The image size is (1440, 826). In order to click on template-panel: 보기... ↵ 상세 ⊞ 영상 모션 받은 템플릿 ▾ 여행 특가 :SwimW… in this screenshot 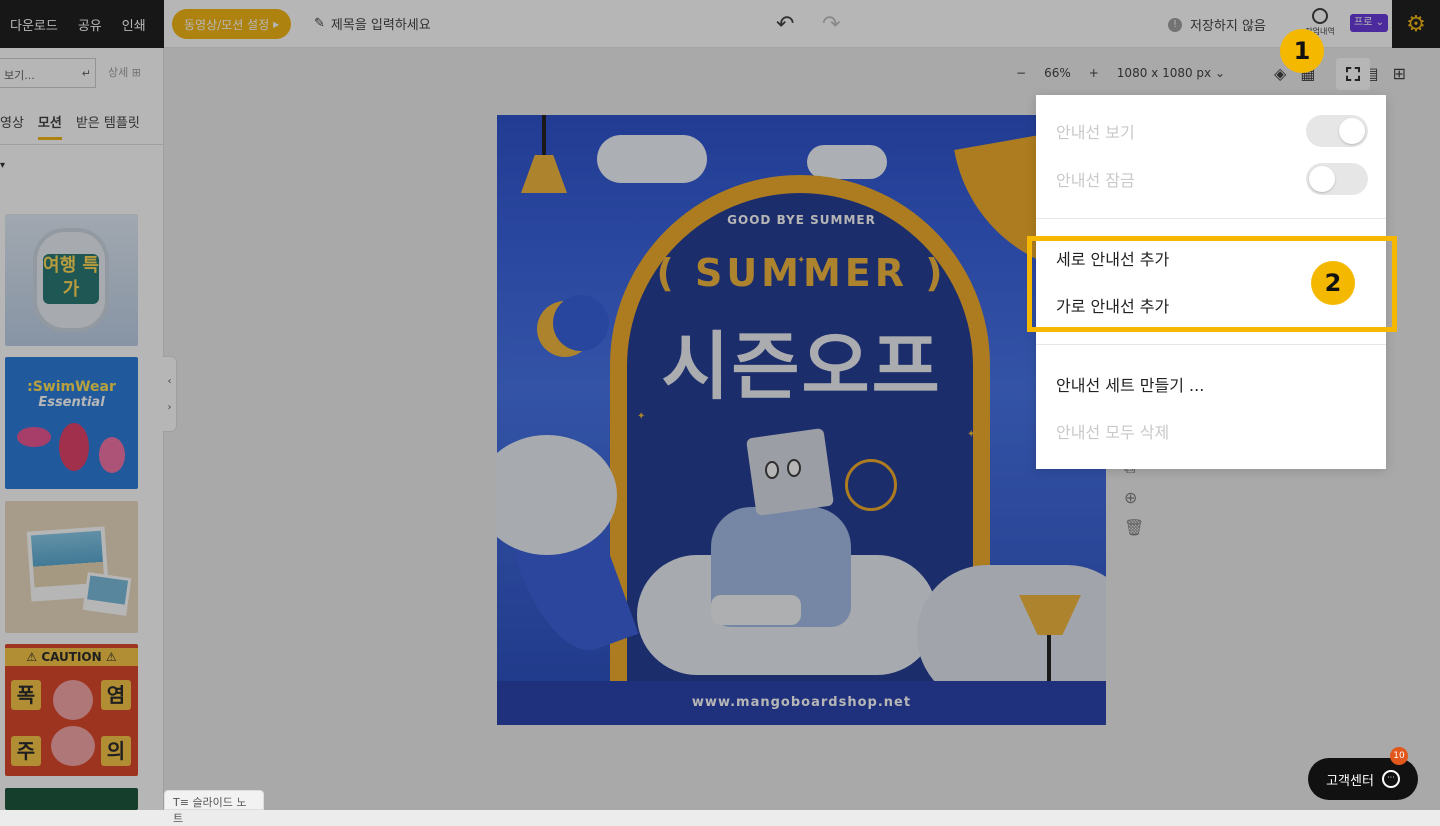, I will do `click(82, 429)`.